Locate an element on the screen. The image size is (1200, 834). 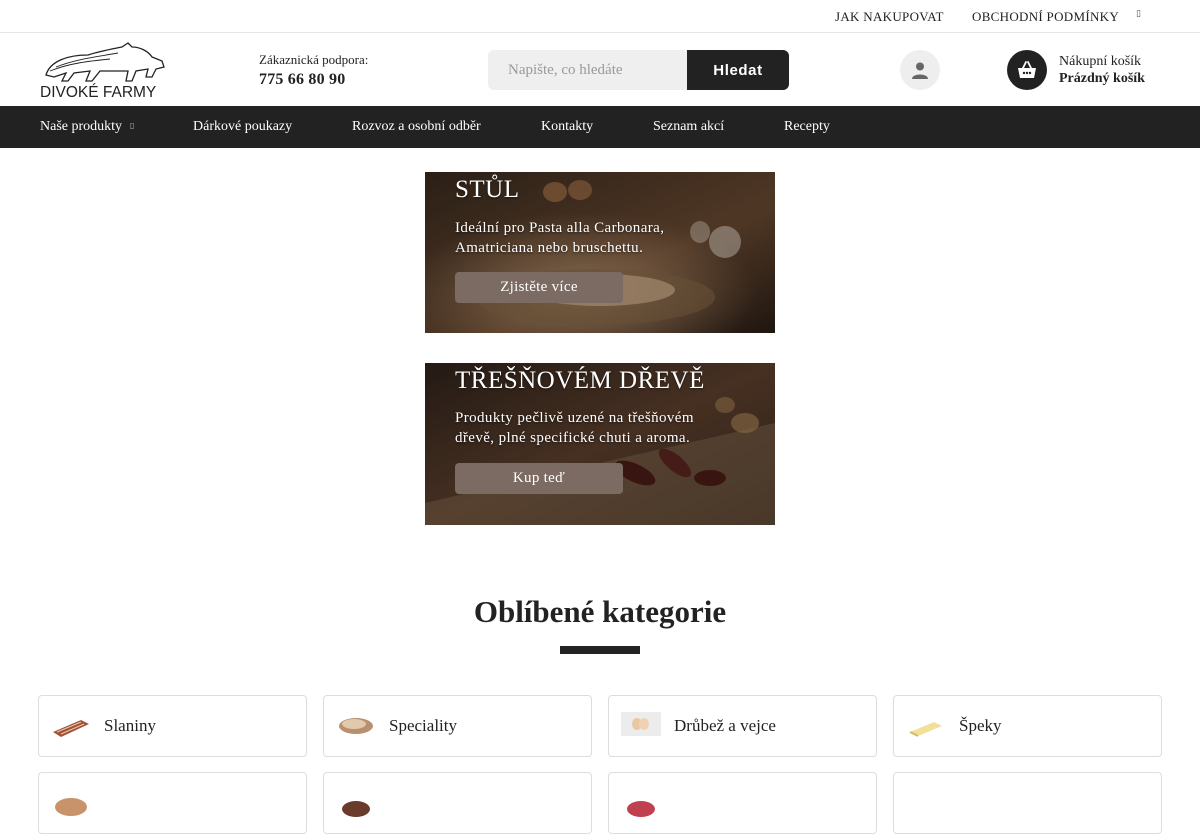
svg-text: DIVOKÉ FARMY is located at coordinates (98, 91).